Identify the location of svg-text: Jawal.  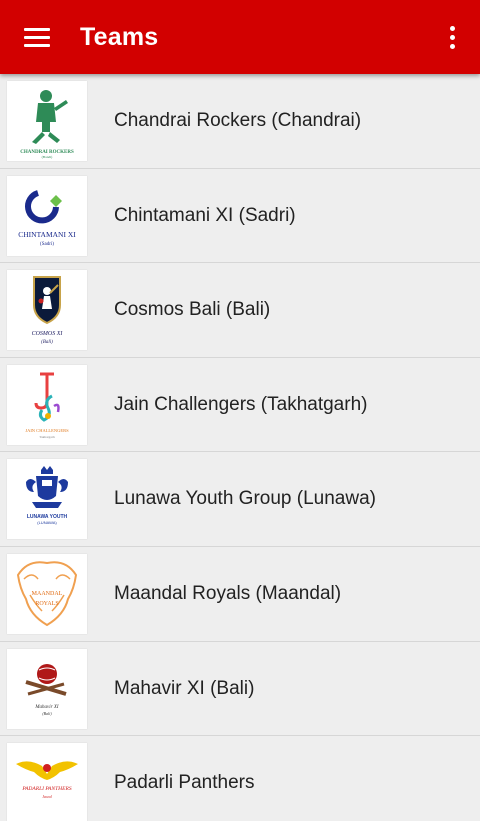
(47, 796).